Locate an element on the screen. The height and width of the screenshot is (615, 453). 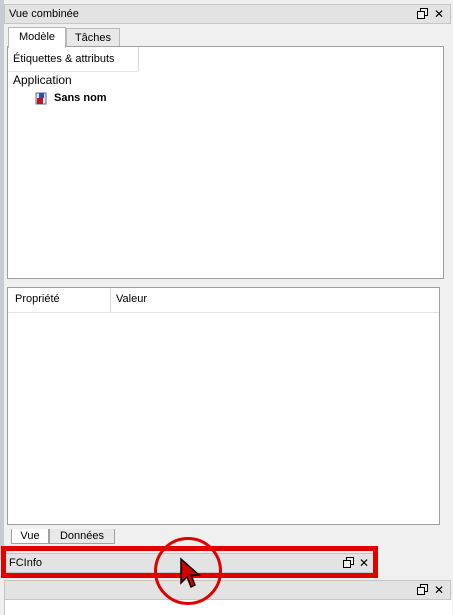
tree-root-application: Application is located at coordinates (42, 80).